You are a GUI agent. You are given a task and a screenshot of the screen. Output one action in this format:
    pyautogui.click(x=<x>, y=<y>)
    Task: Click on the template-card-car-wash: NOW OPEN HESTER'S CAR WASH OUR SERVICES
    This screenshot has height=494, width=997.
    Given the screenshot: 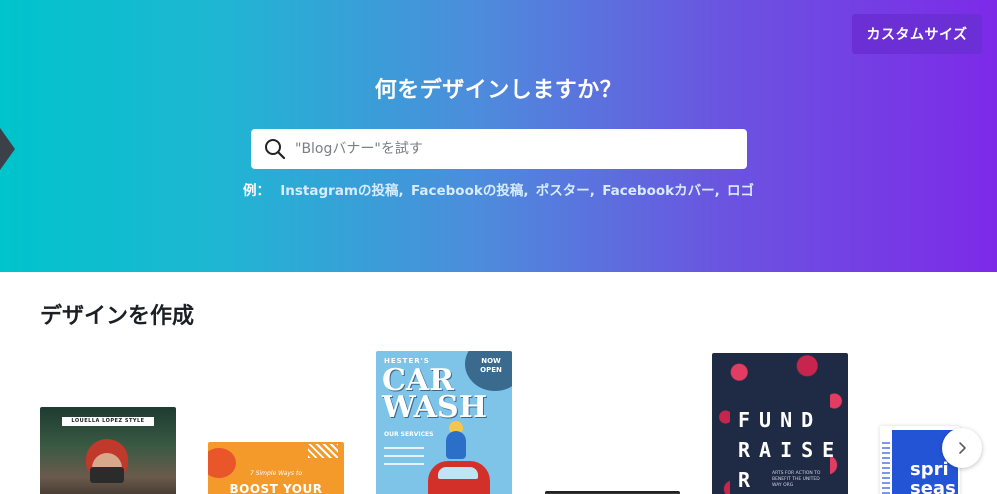 What is the action you would take?
    pyautogui.click(x=444, y=422)
    